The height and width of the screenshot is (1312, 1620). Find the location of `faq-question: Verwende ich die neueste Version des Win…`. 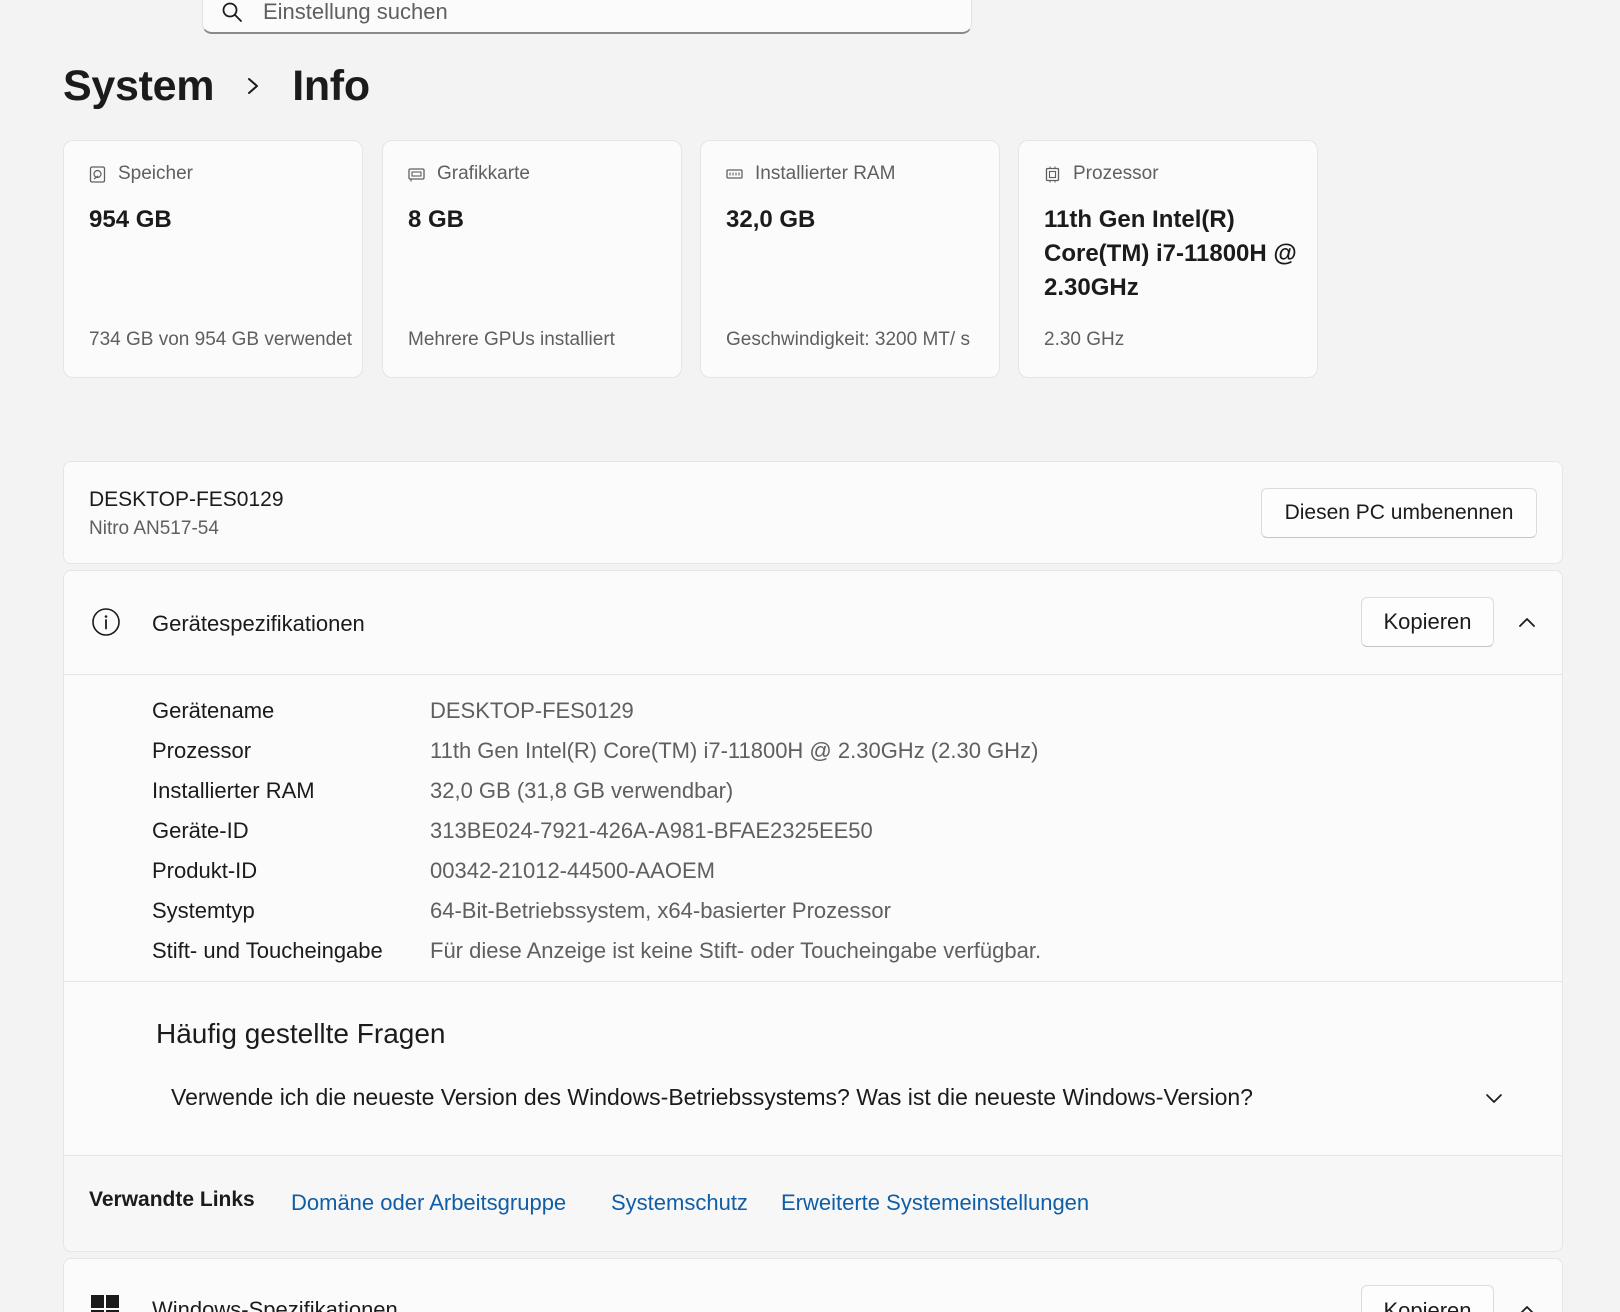

faq-question: Verwende ich die neueste Version des Win… is located at coordinates (712, 1097).